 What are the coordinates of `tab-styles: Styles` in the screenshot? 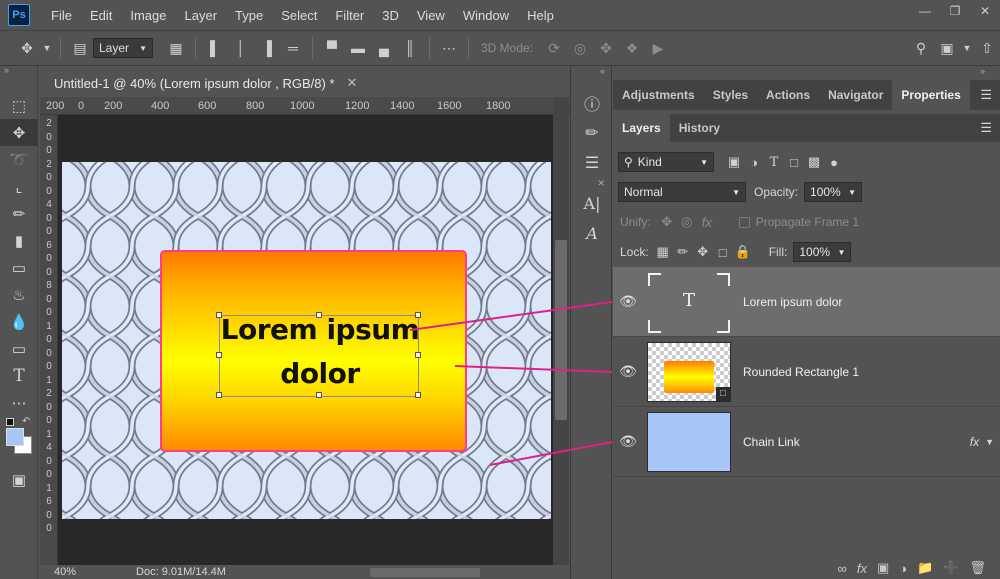 It's located at (730, 95).